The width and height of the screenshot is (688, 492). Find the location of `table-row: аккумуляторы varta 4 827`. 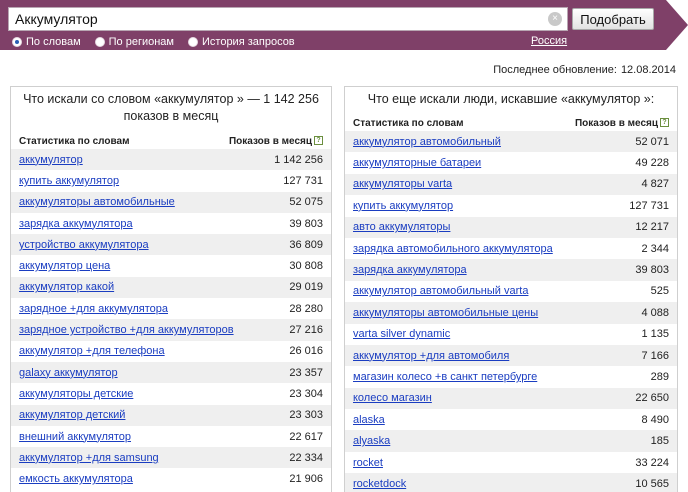

table-row: аккумуляторы varta 4 827 is located at coordinates (511, 184).